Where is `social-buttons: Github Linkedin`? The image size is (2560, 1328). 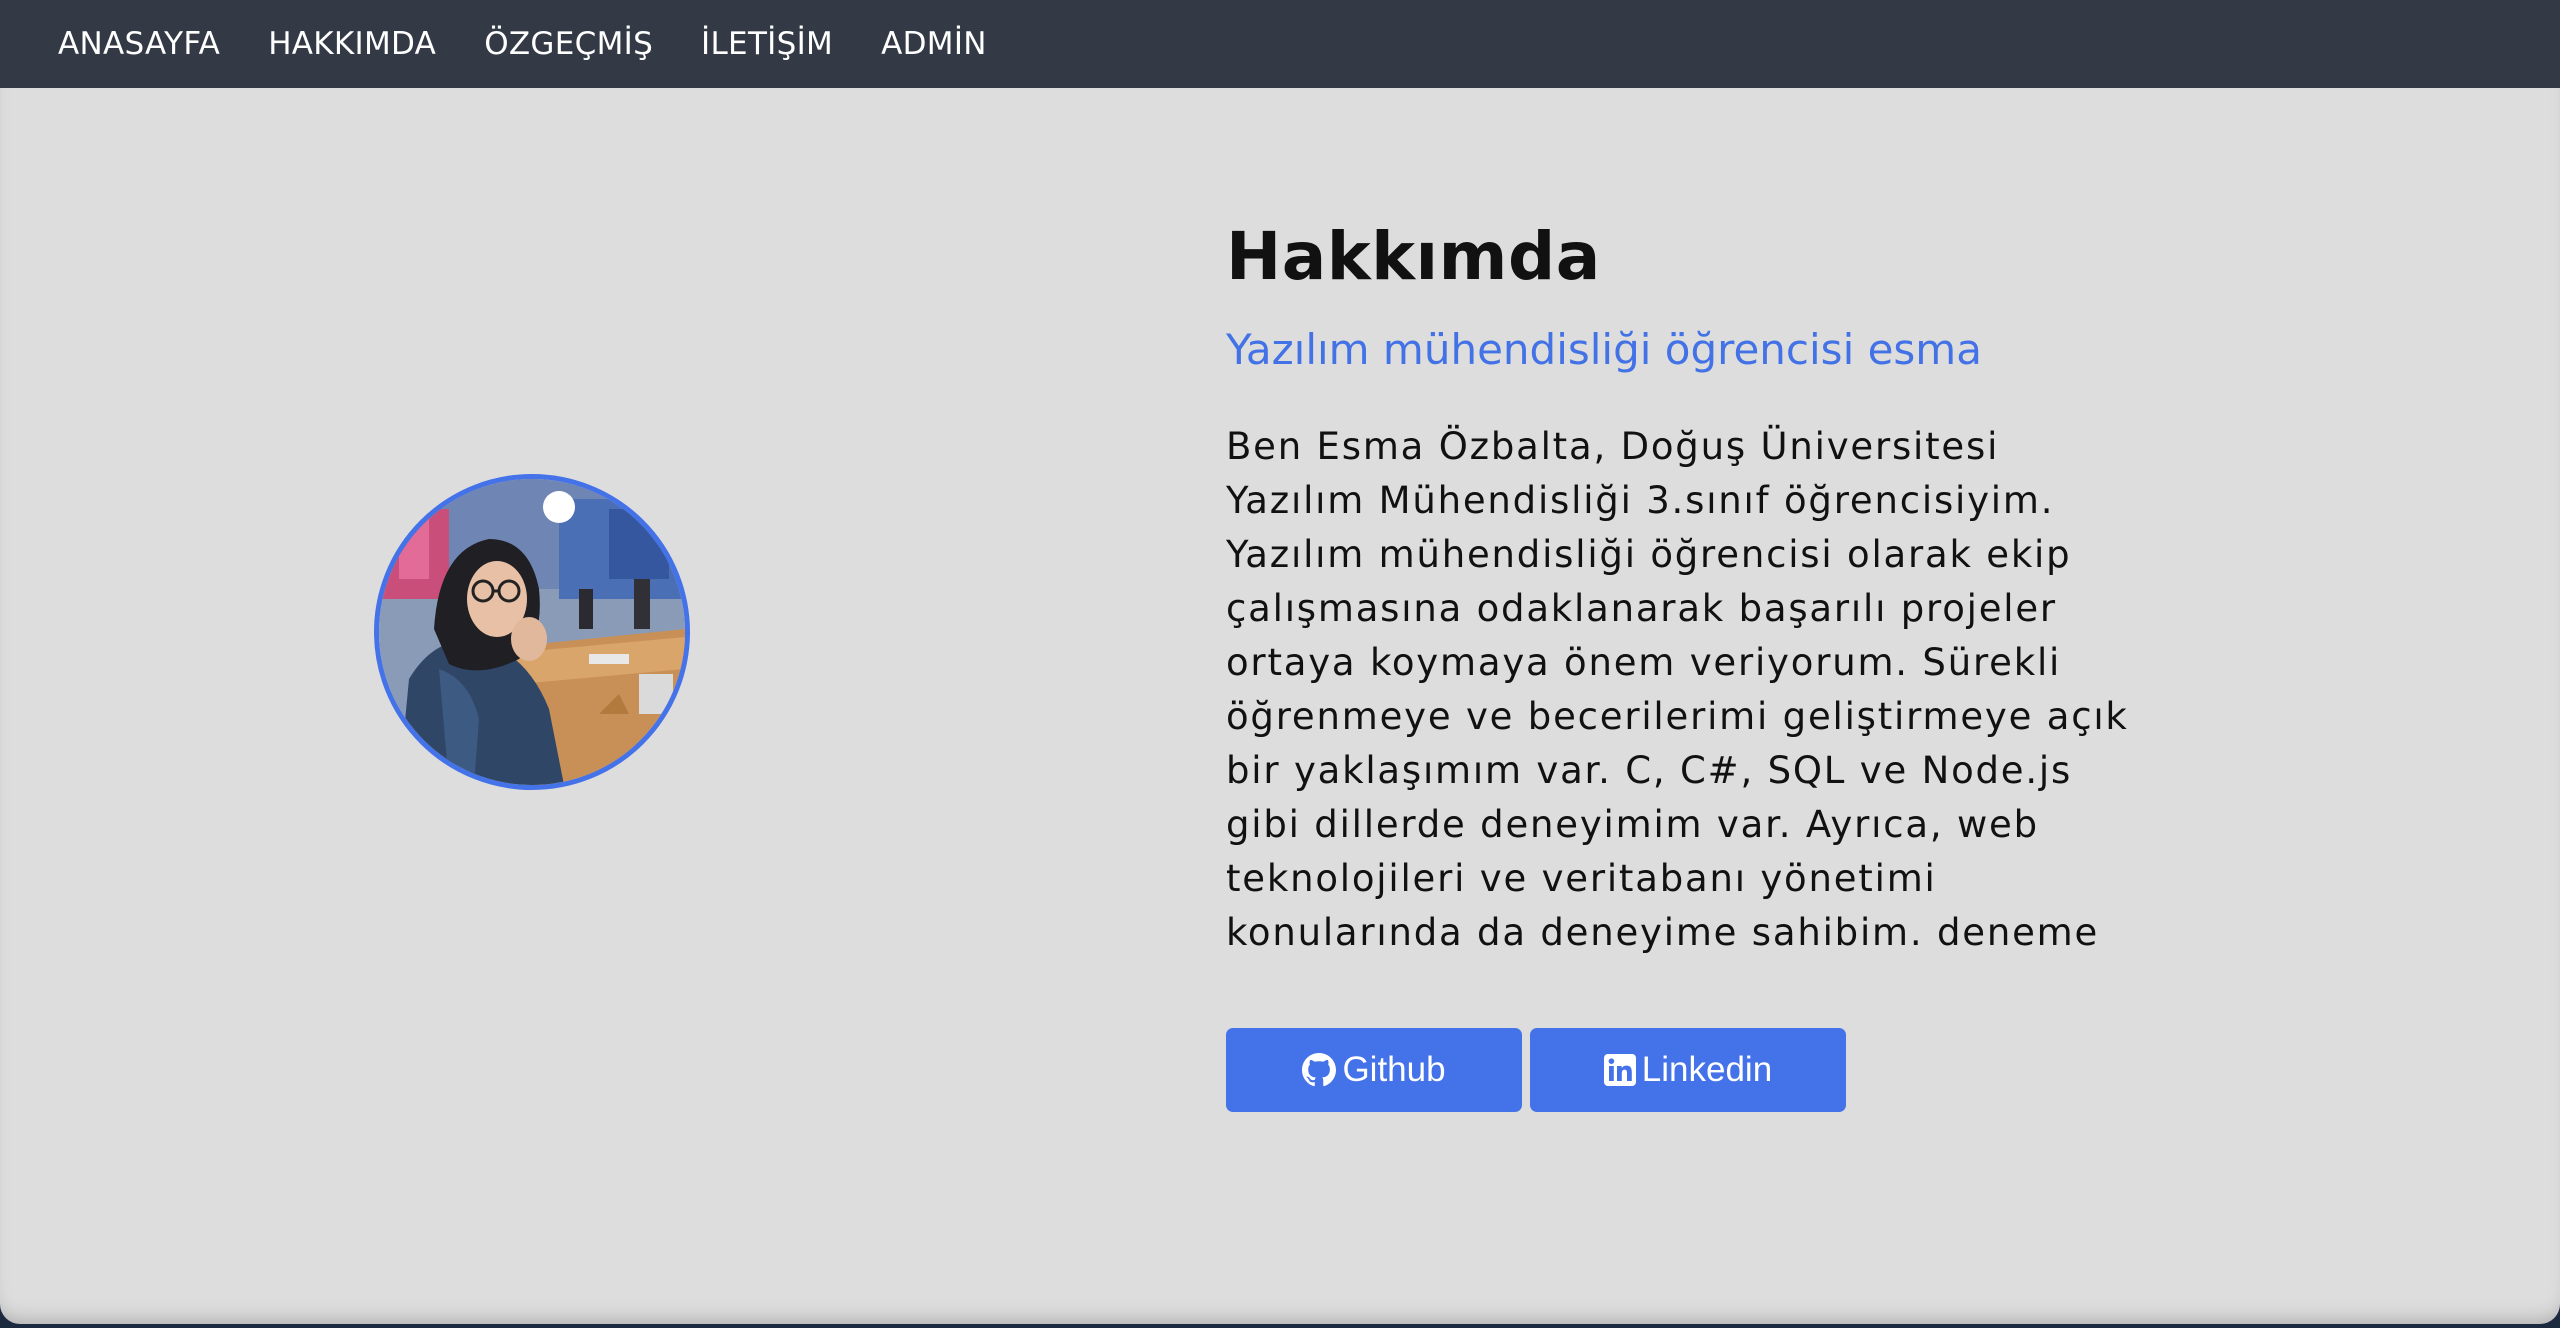
social-buttons: Github Linkedin is located at coordinates (1691, 1070).